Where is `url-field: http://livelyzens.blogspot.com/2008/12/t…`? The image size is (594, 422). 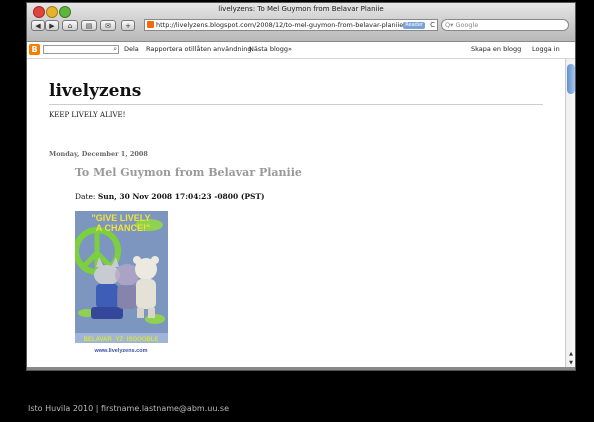 url-field: http://livelyzens.blogspot.com/2008/12/t… is located at coordinates (291, 25).